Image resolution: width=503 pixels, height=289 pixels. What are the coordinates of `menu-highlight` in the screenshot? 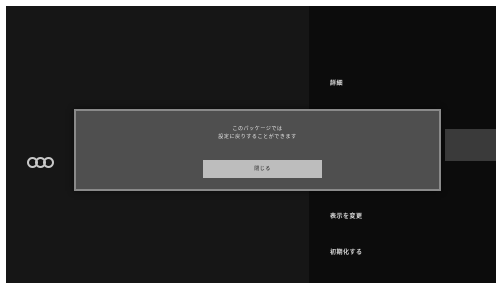 It's located at (470, 145).